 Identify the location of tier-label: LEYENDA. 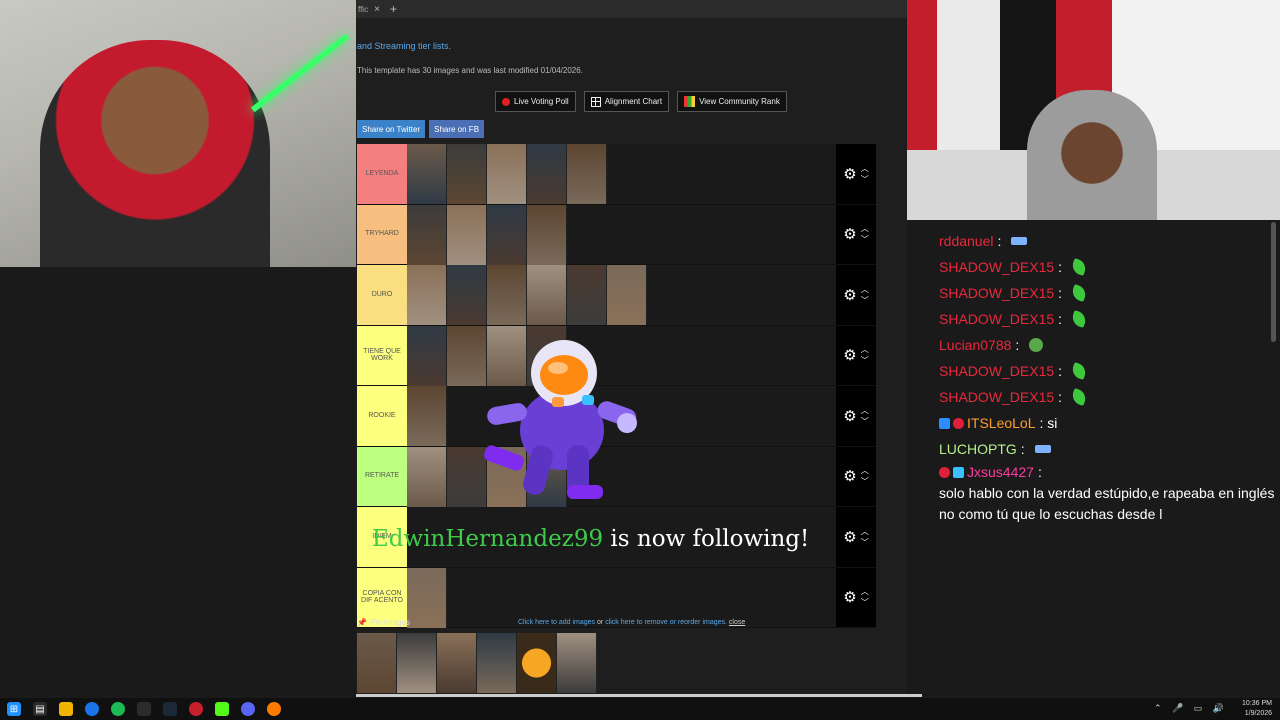
(382, 174).